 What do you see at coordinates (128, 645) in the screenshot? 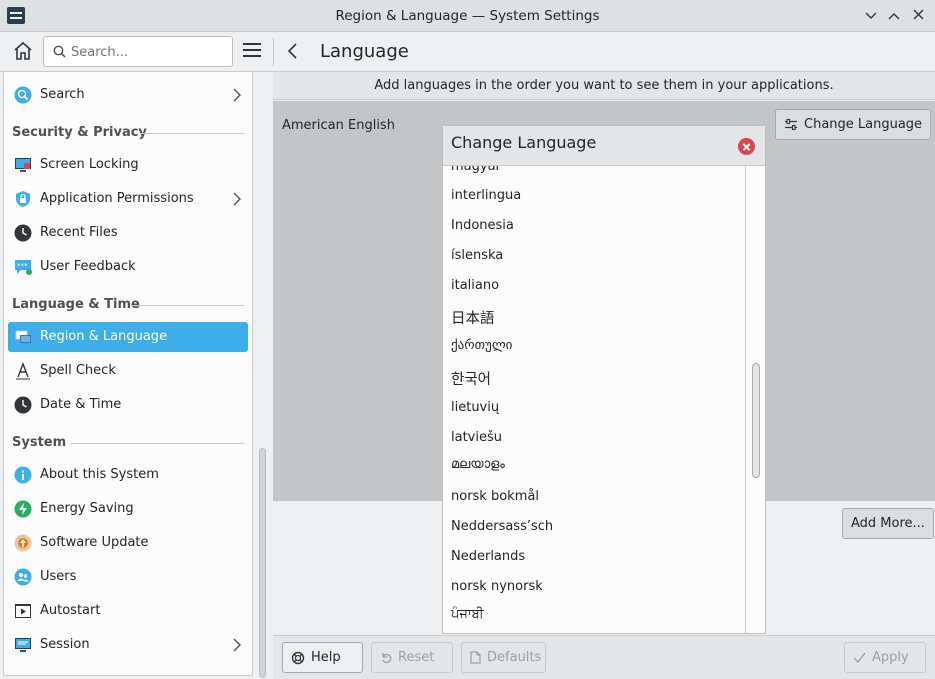
I see `sidebar-item-session: Session` at bounding box center [128, 645].